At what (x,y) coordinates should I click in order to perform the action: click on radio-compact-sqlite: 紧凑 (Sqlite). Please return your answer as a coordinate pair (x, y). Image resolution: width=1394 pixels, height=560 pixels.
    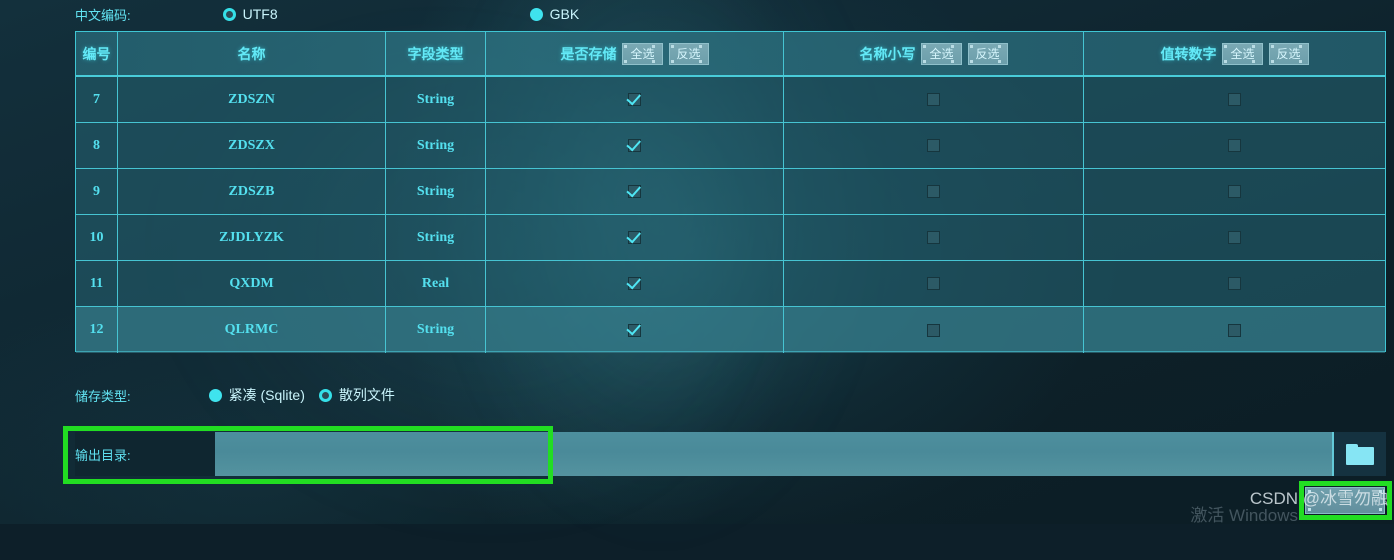
    Looking at the image, I should click on (256, 395).